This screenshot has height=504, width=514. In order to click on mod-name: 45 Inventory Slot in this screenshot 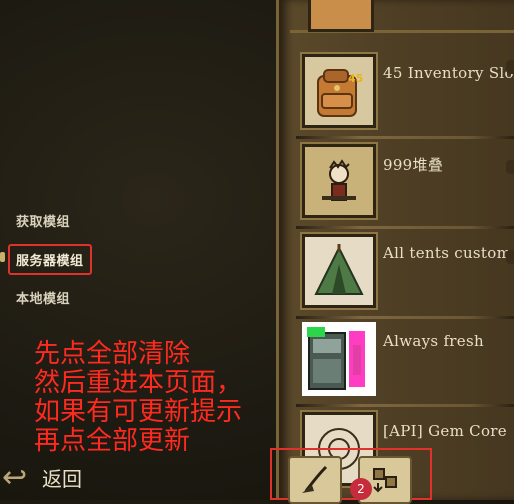, I will do `click(448, 73)`.